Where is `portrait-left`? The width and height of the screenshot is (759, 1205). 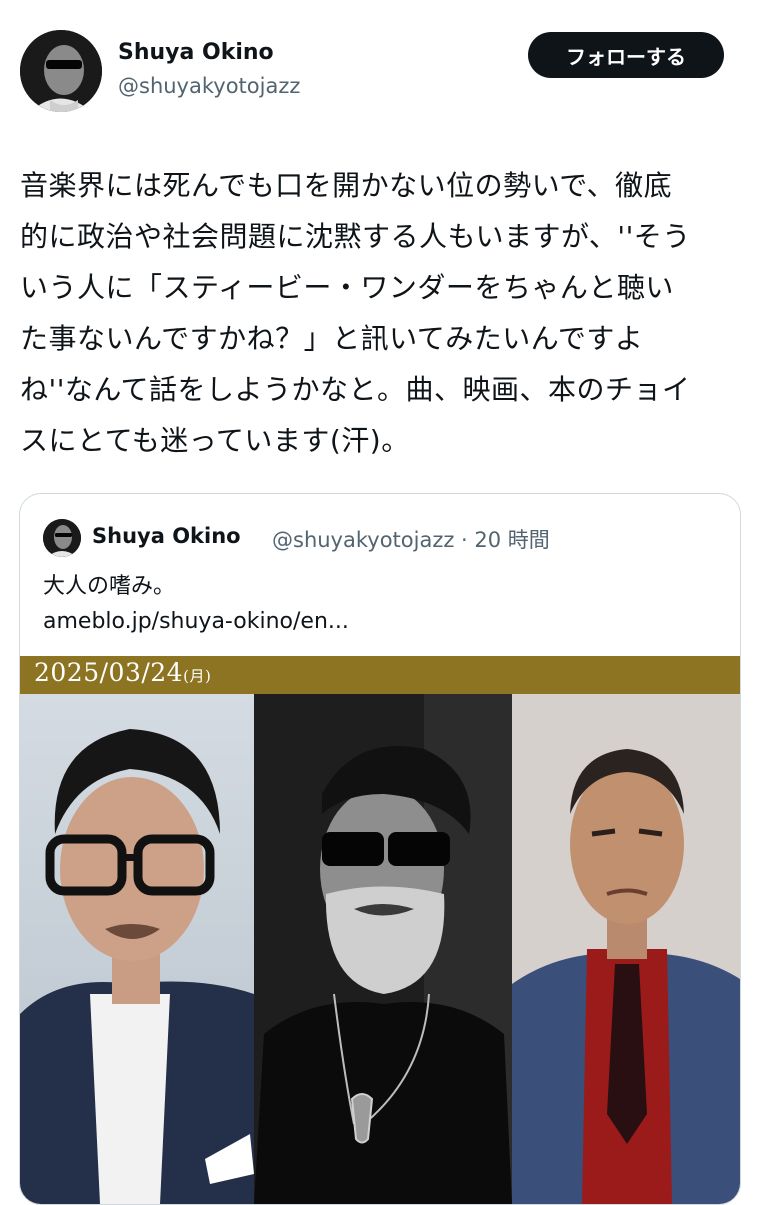
portrait-left is located at coordinates (137, 949).